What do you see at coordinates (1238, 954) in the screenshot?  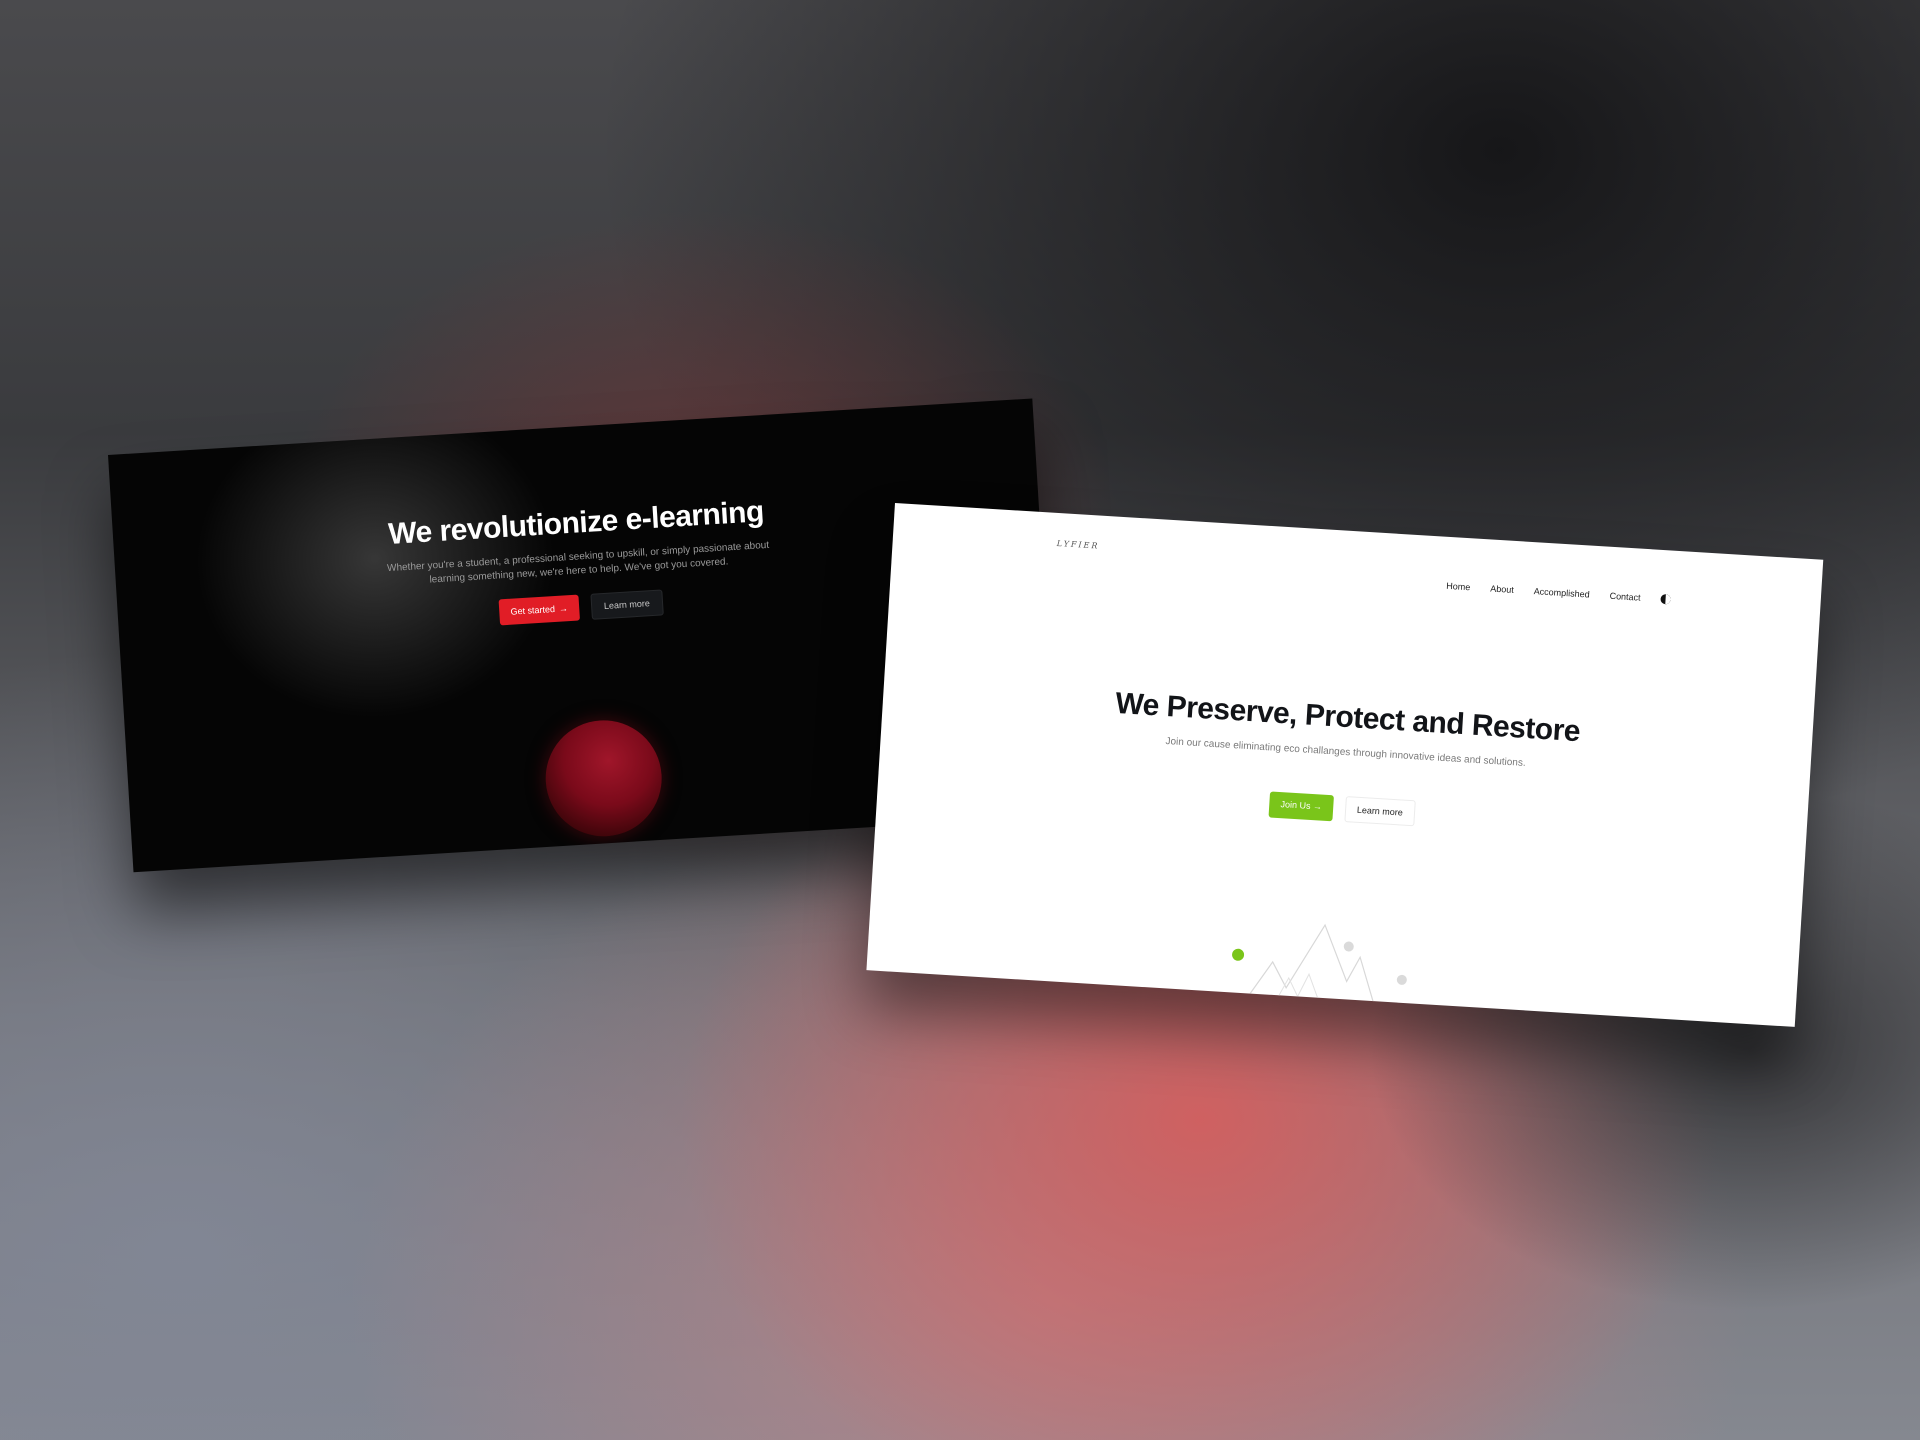 I see `green-dot` at bounding box center [1238, 954].